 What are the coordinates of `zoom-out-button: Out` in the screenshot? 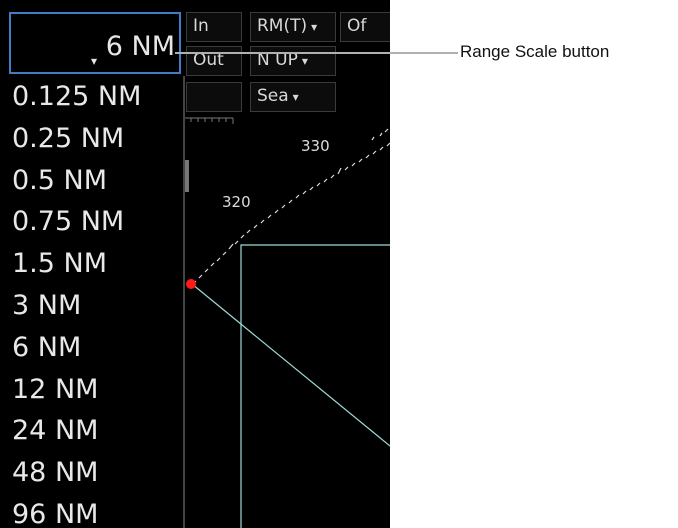 It's located at (214, 61).